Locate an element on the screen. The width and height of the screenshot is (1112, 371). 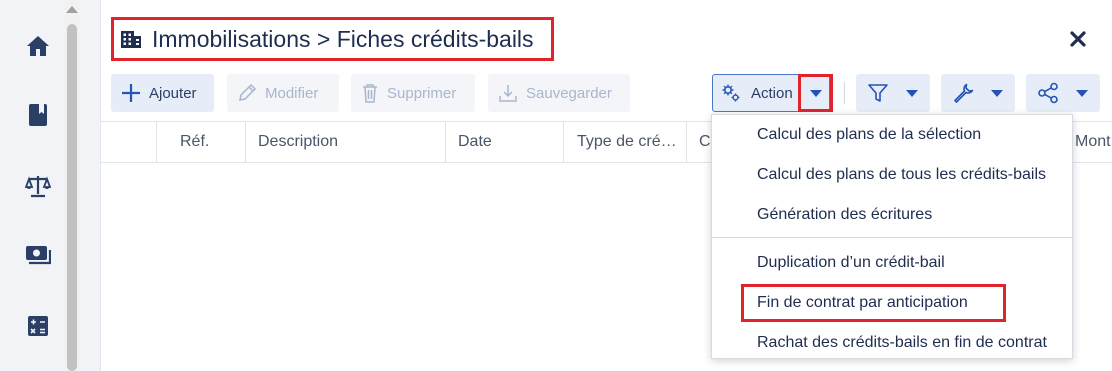
share-icon is located at coordinates (1048, 93).